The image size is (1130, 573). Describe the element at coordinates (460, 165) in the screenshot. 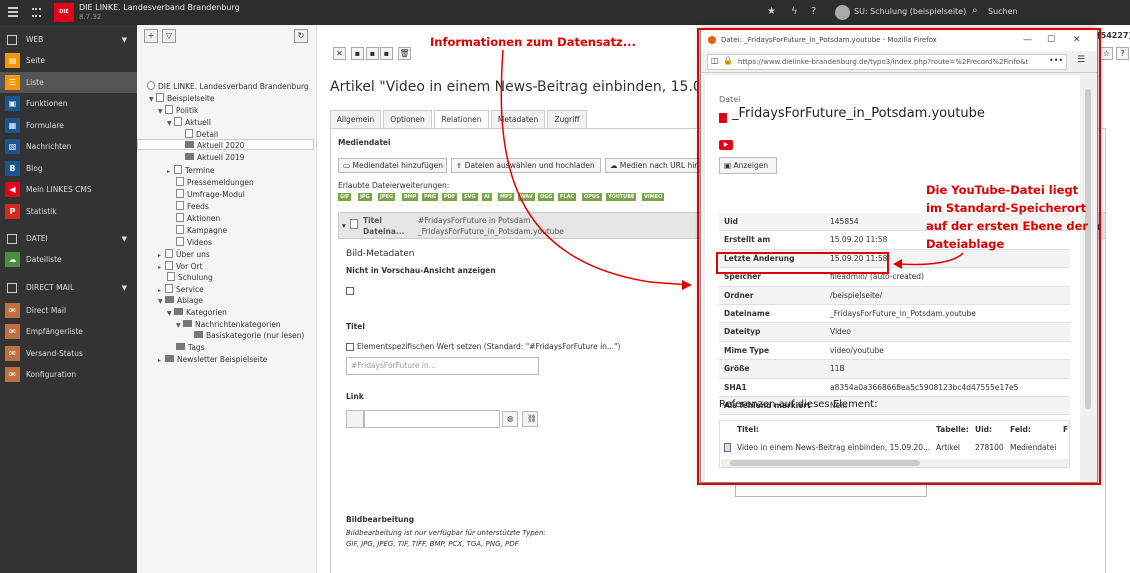

I see `upload-icon: ⇪` at that location.